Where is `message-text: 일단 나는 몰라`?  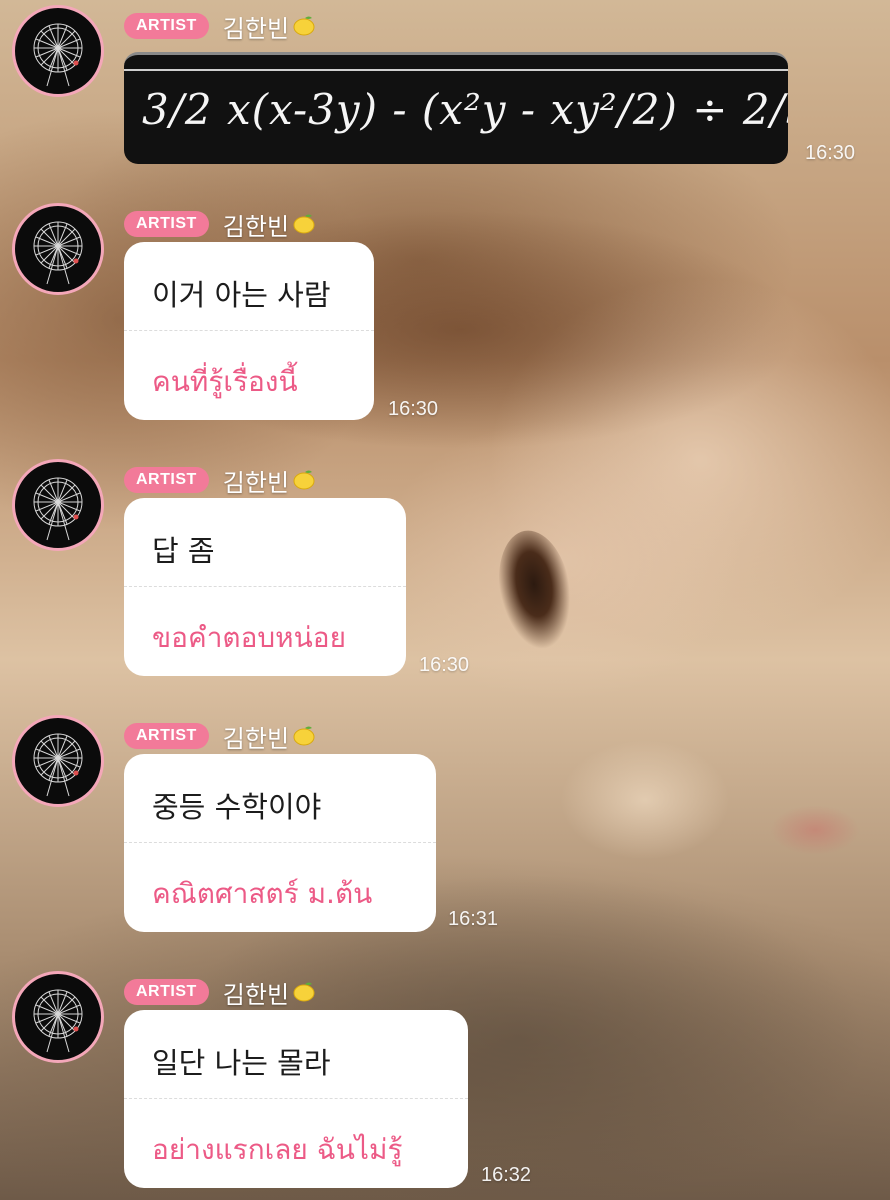
message-text: 일단 나는 몰라 is located at coordinates (241, 1063).